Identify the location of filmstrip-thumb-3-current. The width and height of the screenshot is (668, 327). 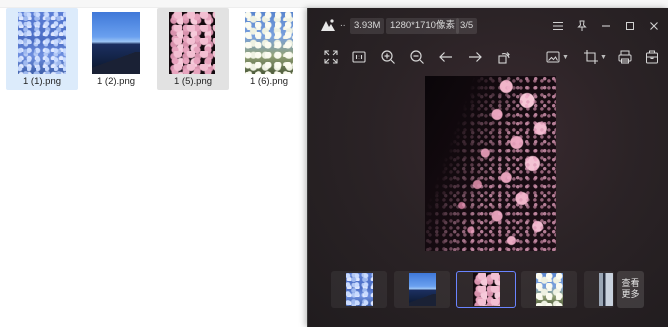
(486, 289).